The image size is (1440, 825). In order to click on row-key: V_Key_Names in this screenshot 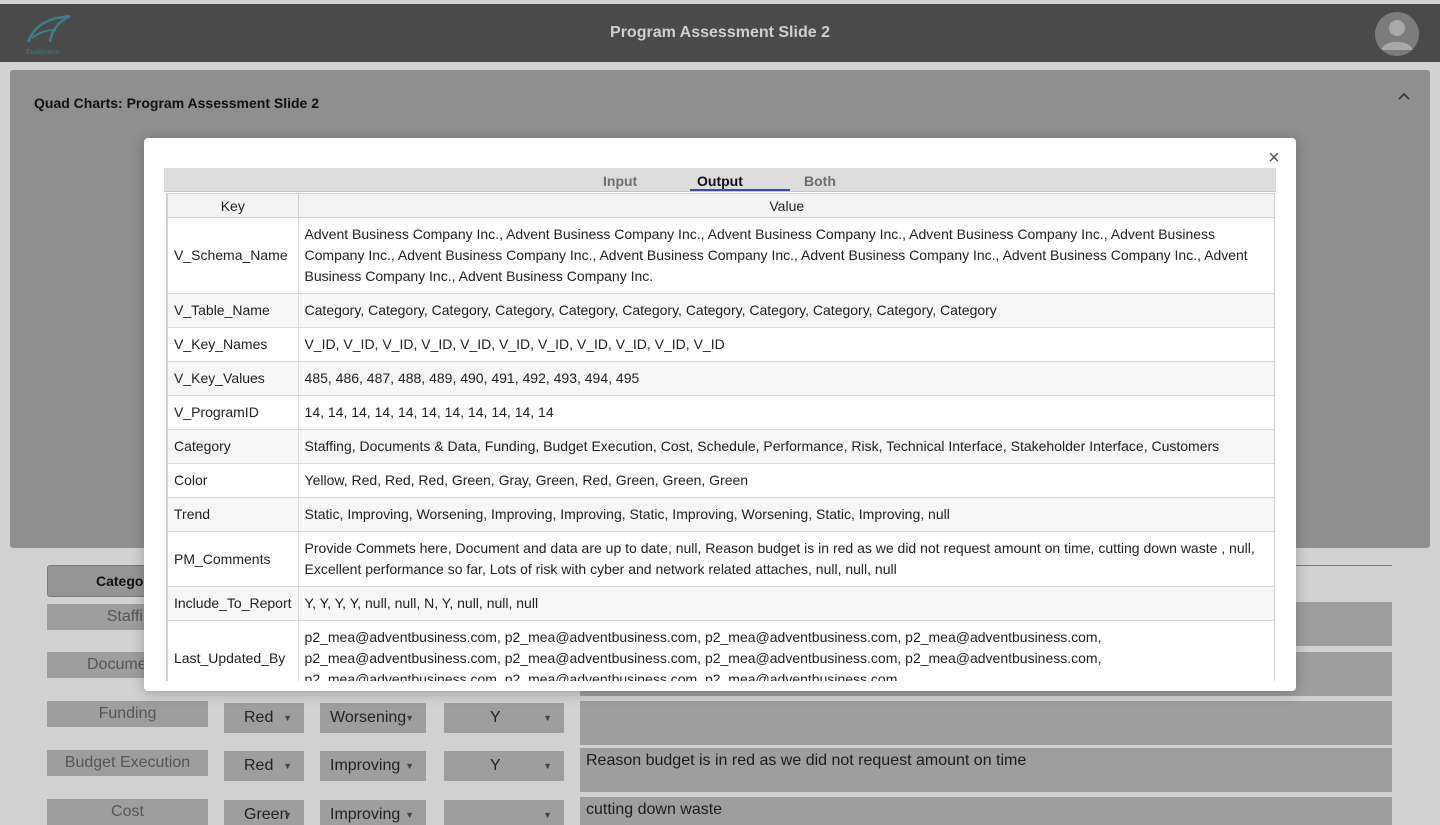, I will do `click(233, 344)`.